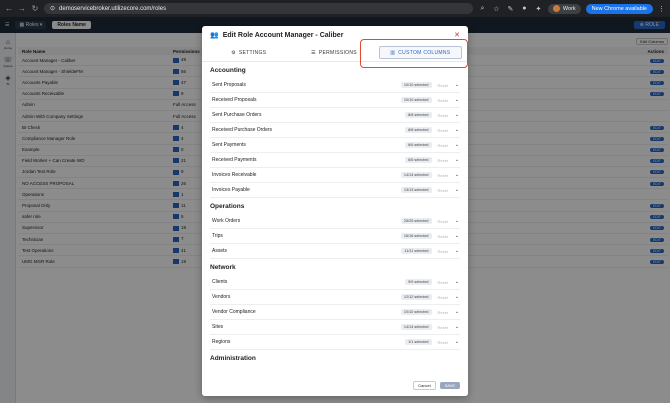 The image size is (670, 403). I want to click on column-group-row: Vendor Compliance 10/10 selected Reset ⌄, so click(335, 312).